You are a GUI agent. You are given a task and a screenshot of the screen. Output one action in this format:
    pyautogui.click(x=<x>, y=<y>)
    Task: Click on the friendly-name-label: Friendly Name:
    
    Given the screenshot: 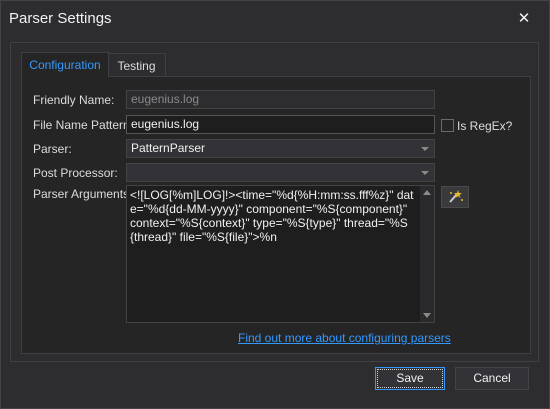 What is the action you would take?
    pyautogui.click(x=74, y=100)
    